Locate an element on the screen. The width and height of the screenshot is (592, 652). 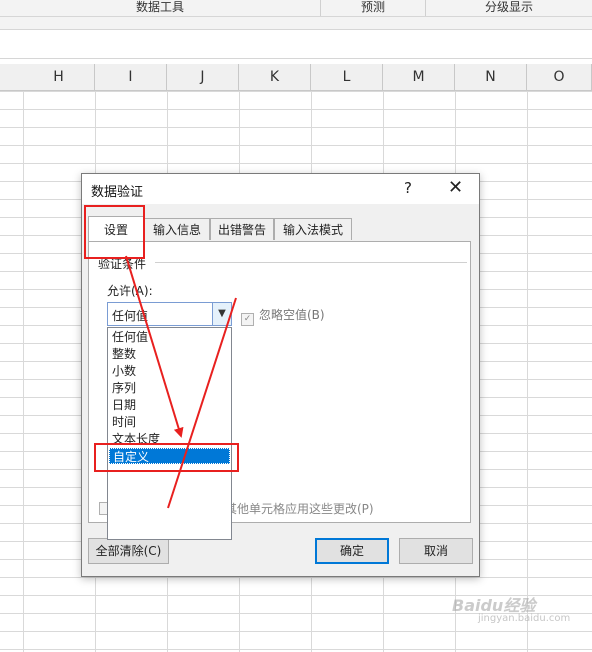
close-icon: ✕ is located at coordinates (455, 187).